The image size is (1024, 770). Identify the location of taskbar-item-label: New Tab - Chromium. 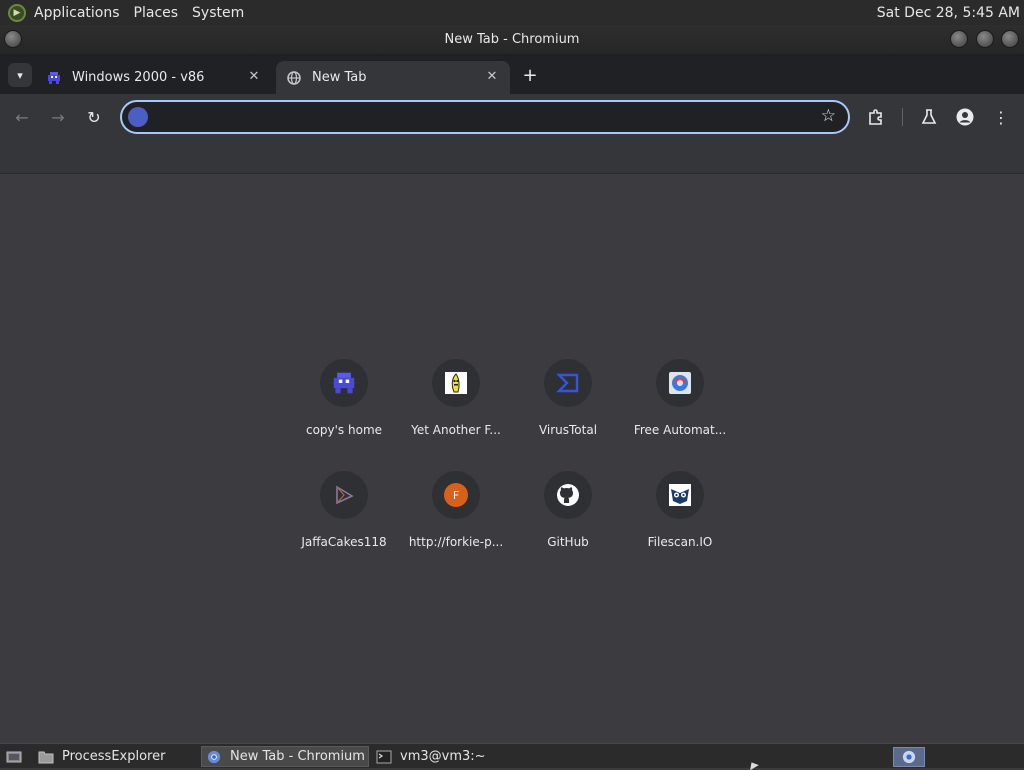
(297, 756).